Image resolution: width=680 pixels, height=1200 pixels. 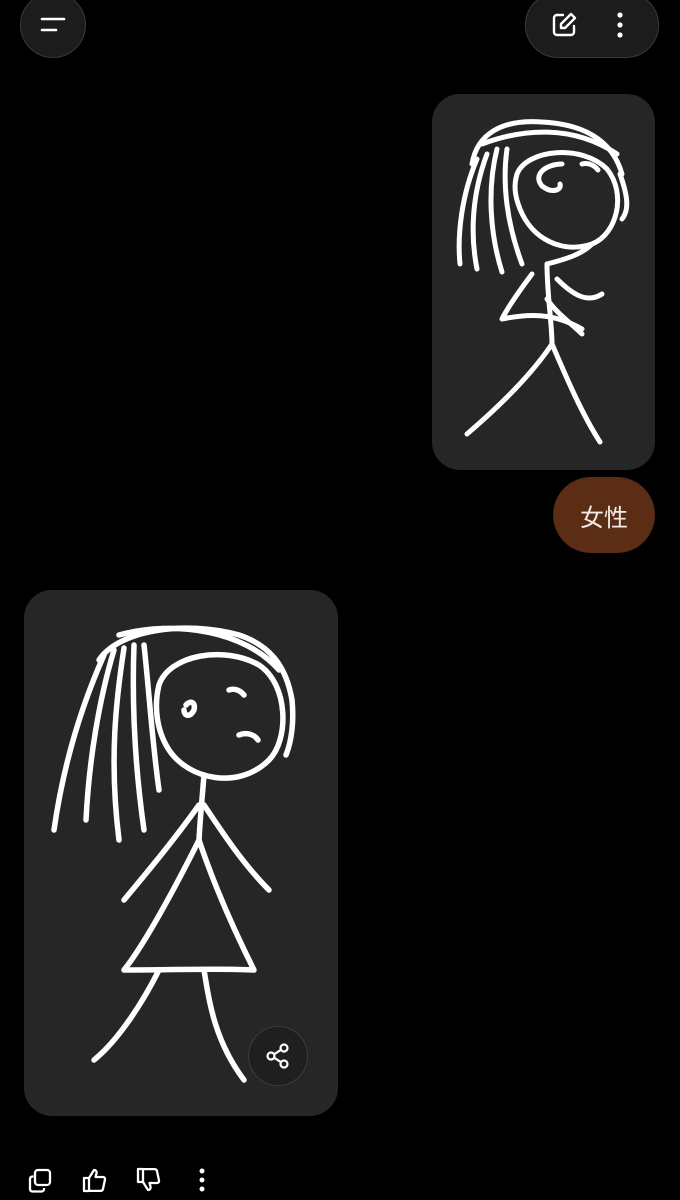 I want to click on stick-figure-sketch, so click(x=543, y=282).